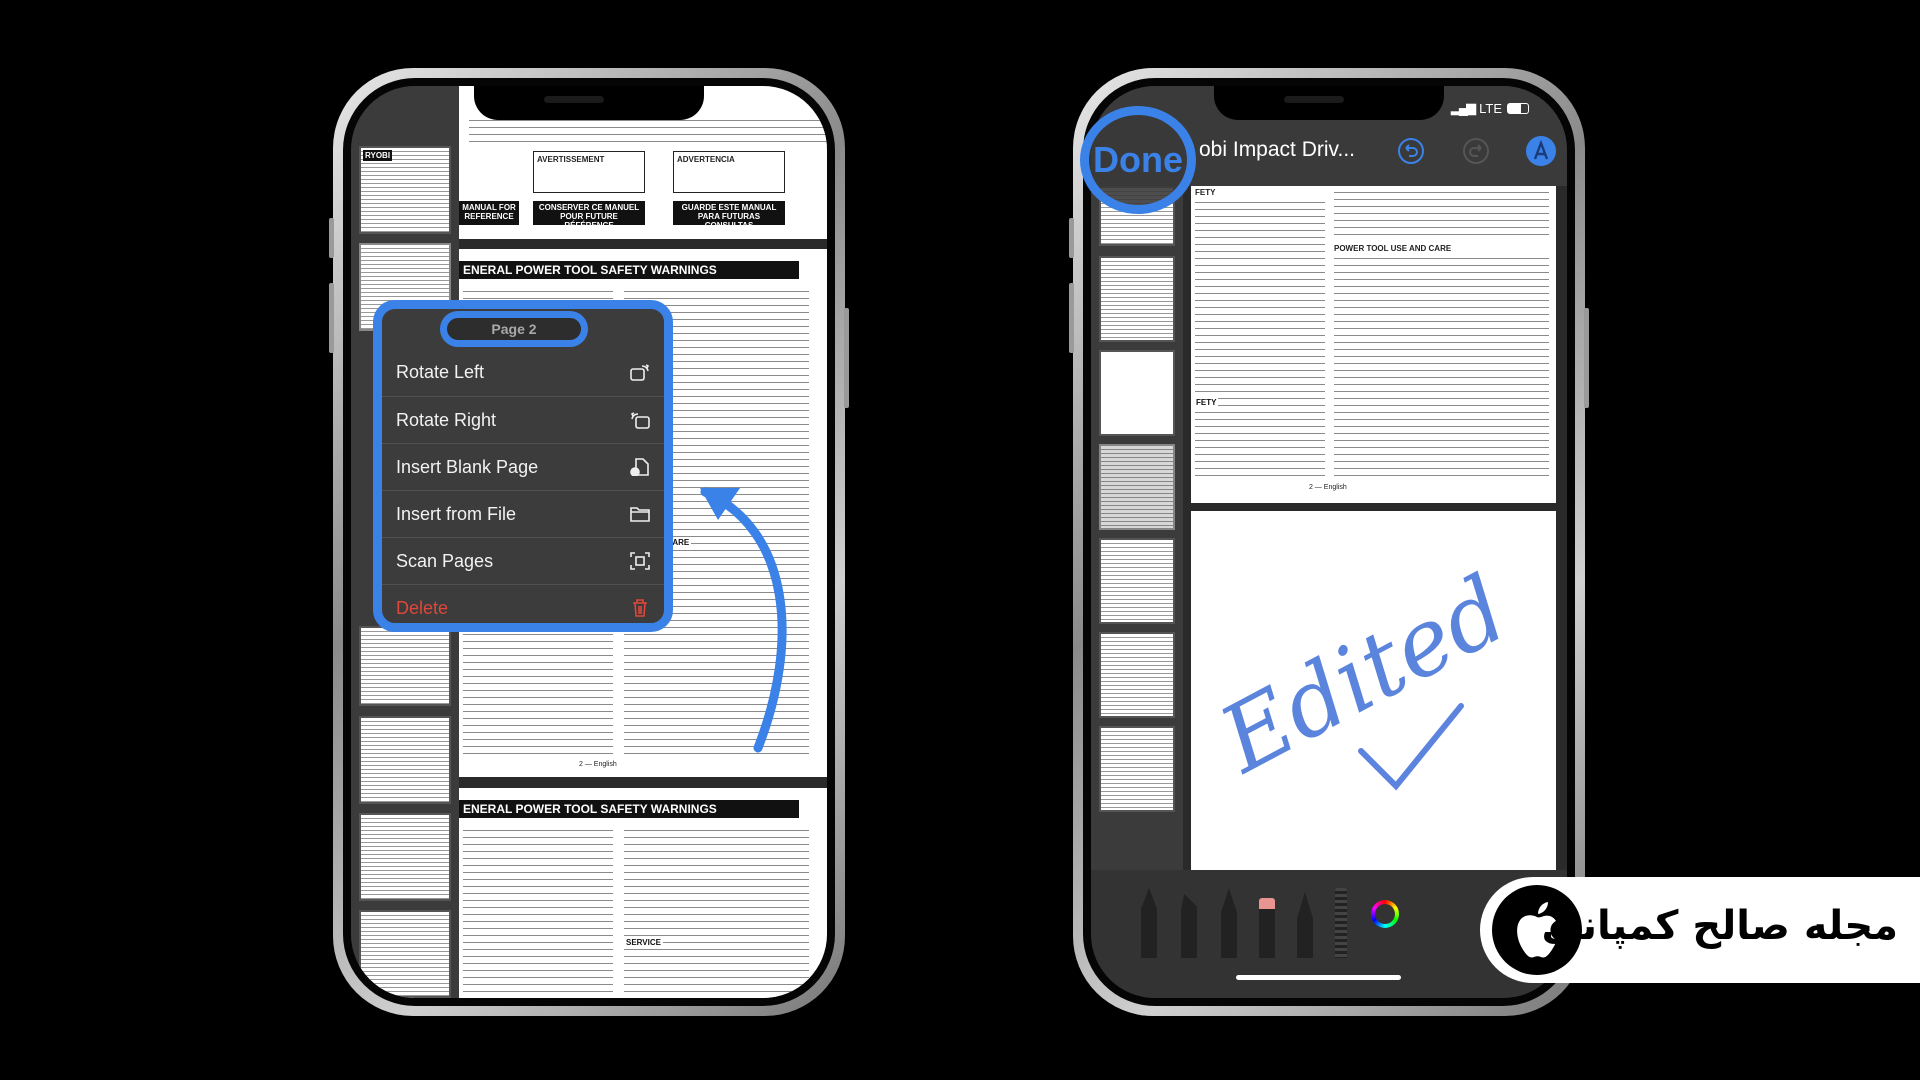  What do you see at coordinates (1719, 926) in the screenshot?
I see `watermark-text: مجله صالح کمپانی` at bounding box center [1719, 926].